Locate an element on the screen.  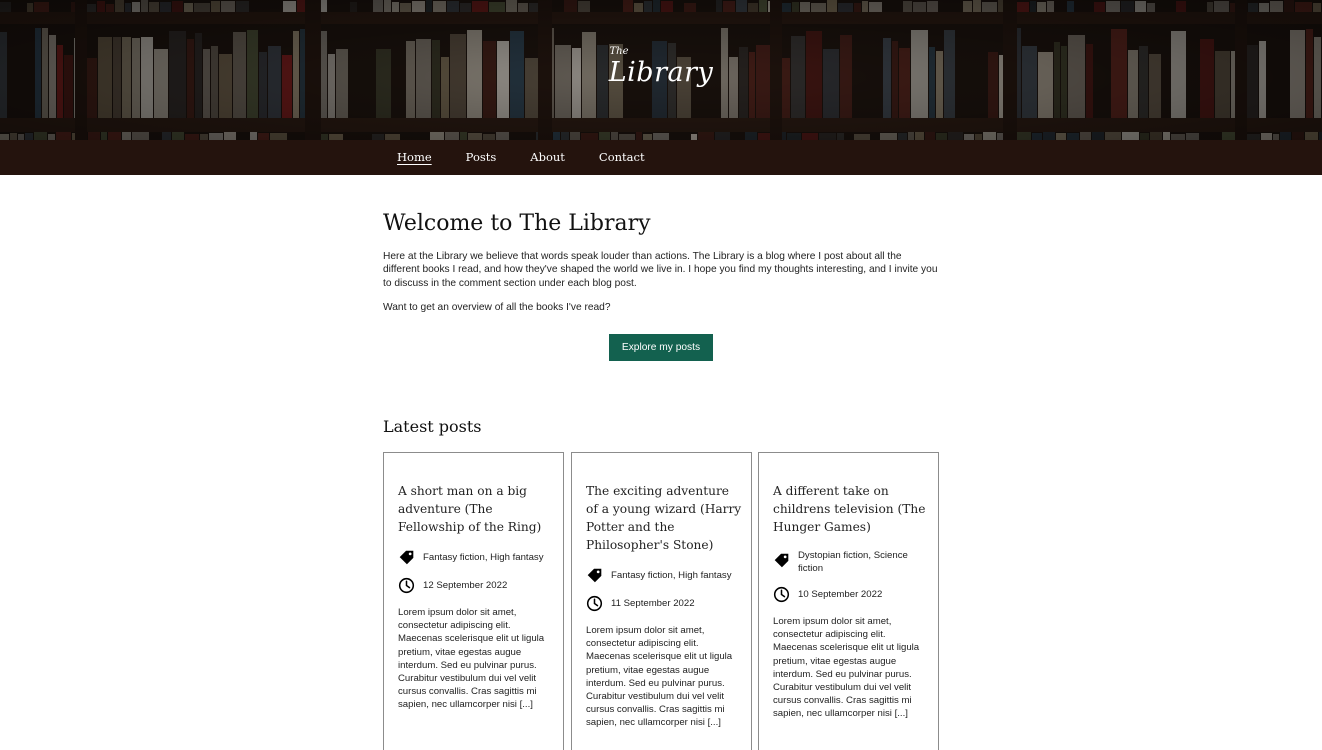
nav-list: Home Posts About Contact is located at coordinates (538, 157).